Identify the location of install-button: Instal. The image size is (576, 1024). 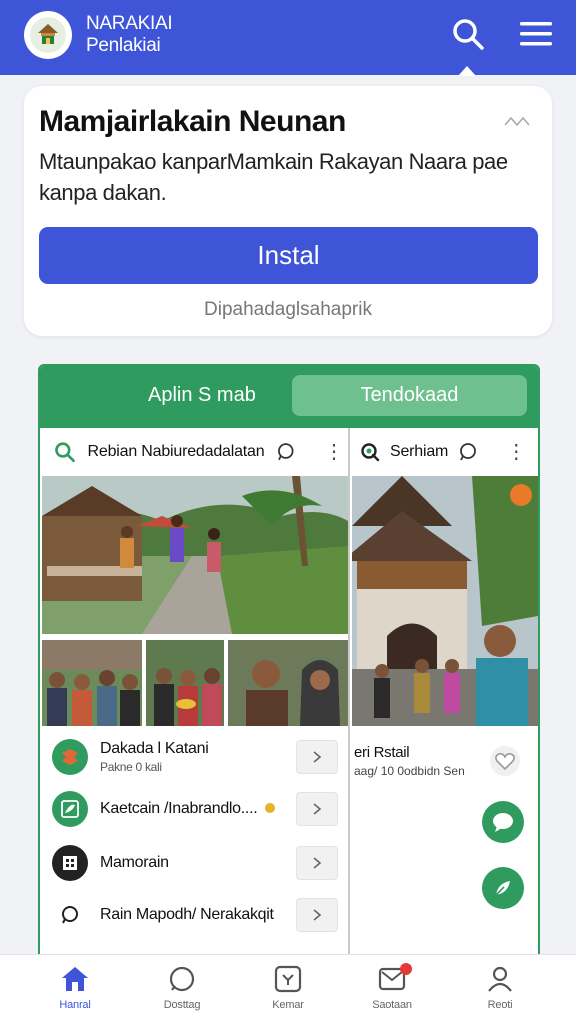
(288, 255).